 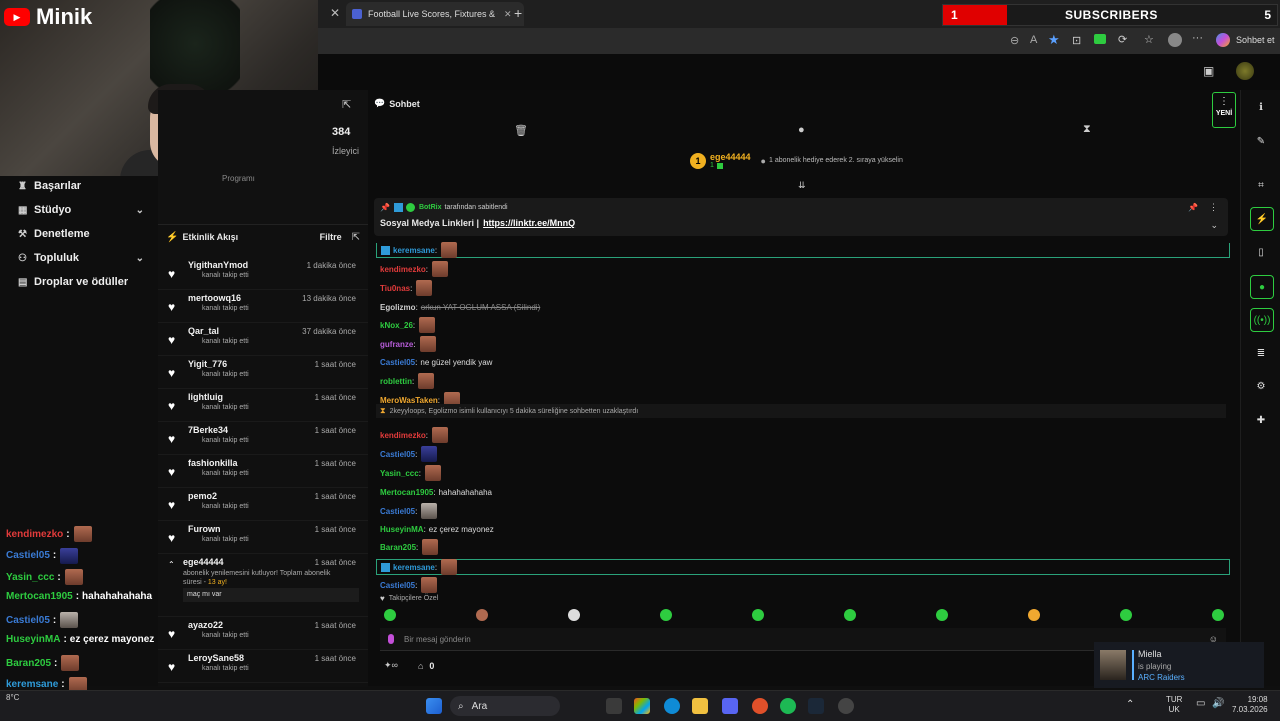 I want to click on file-explorer-icon, so click(x=700, y=706).